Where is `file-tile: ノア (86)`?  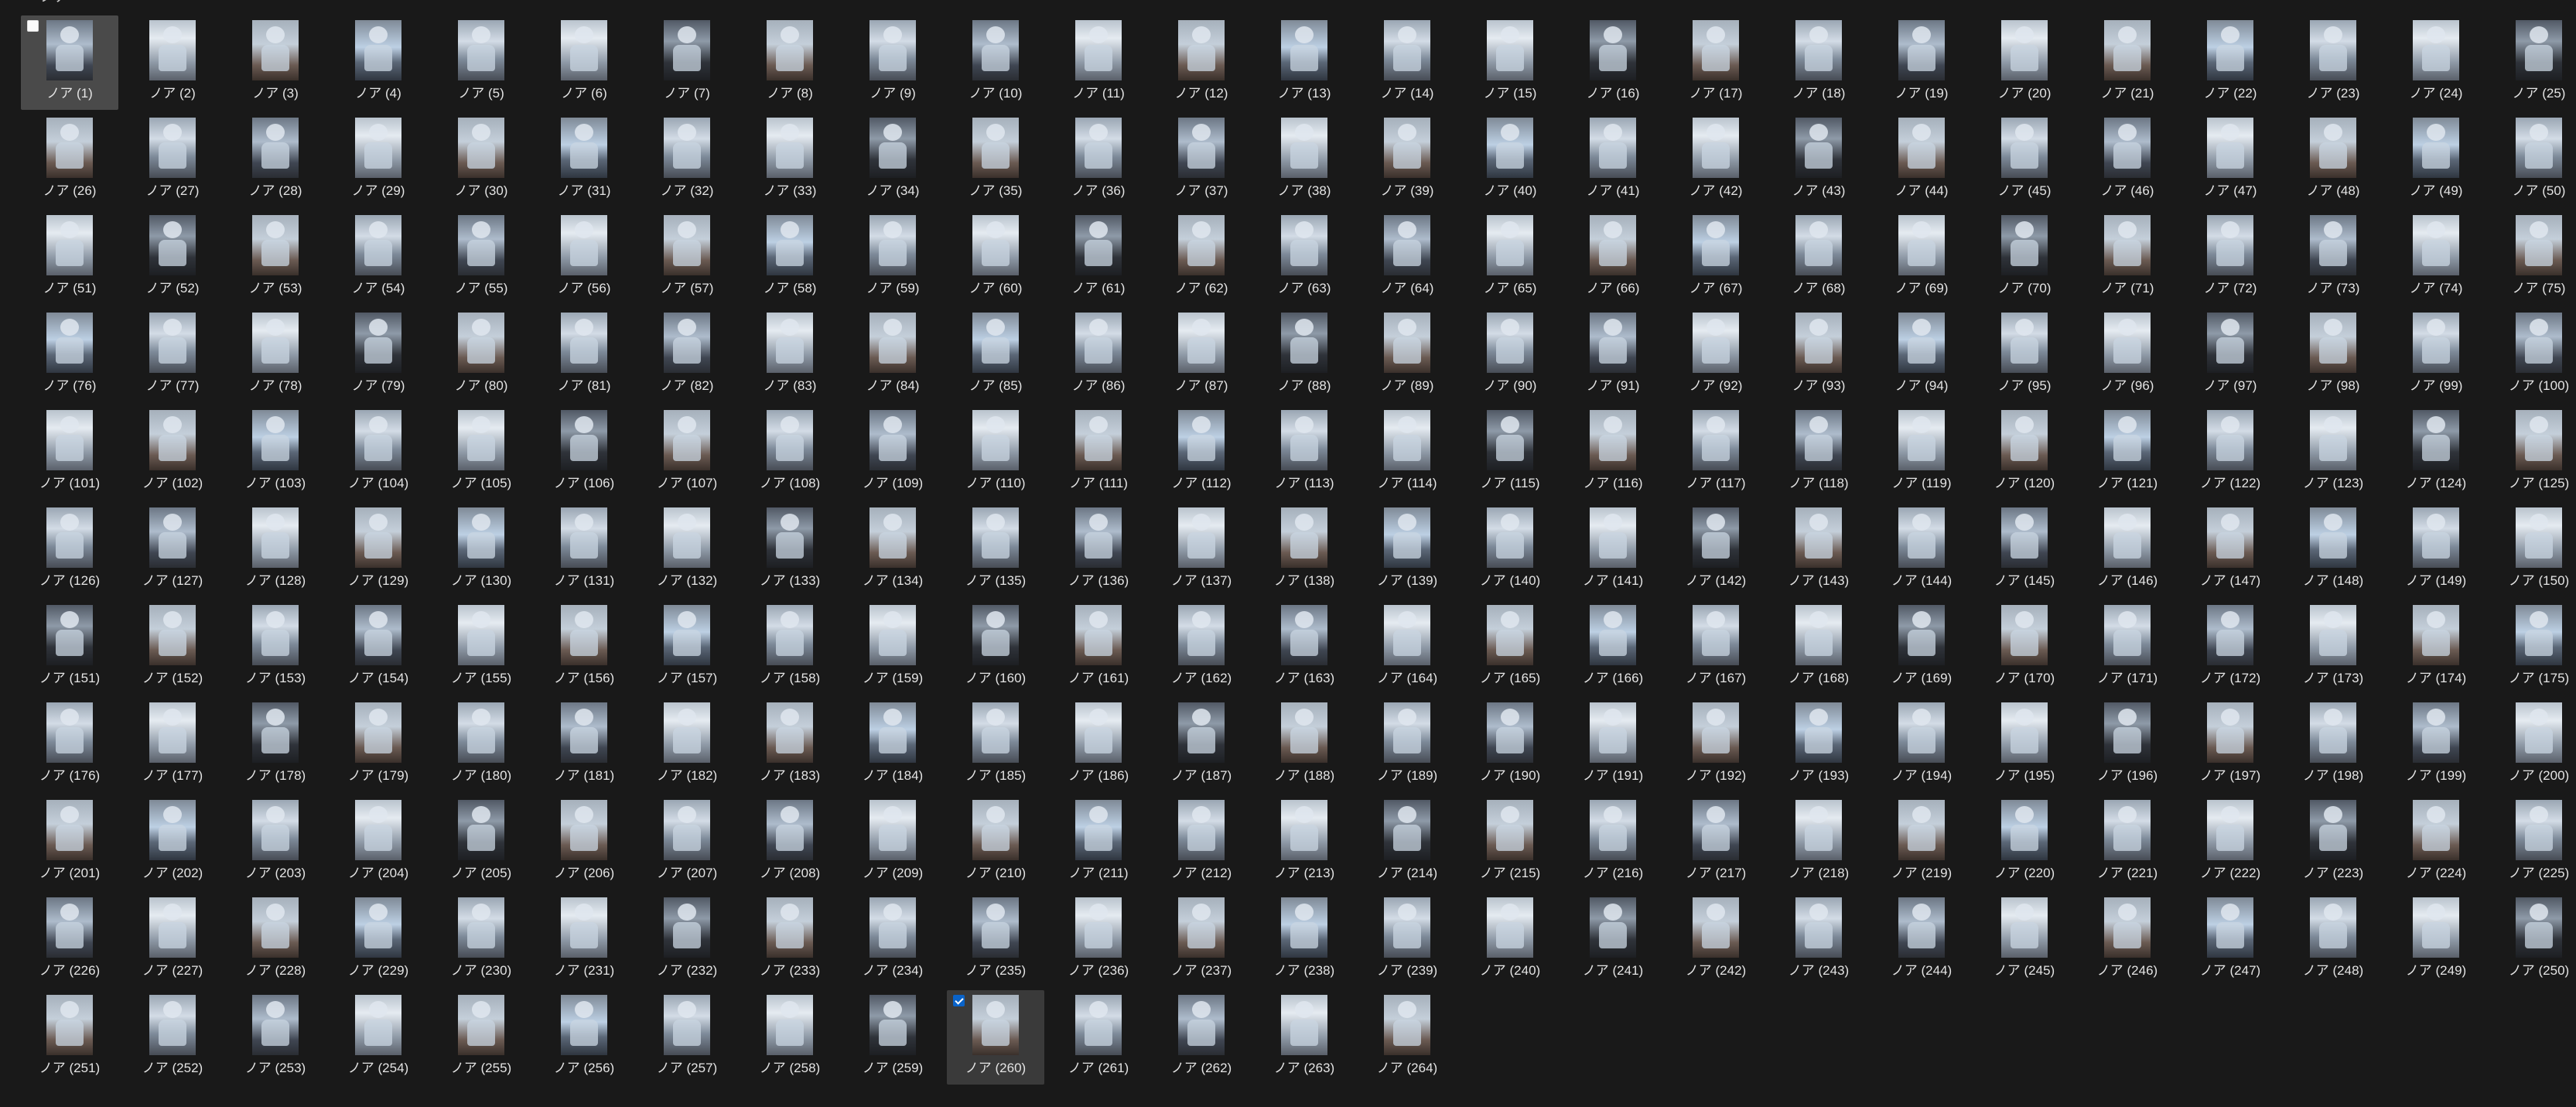
file-tile: ノア (86) is located at coordinates (1098, 355).